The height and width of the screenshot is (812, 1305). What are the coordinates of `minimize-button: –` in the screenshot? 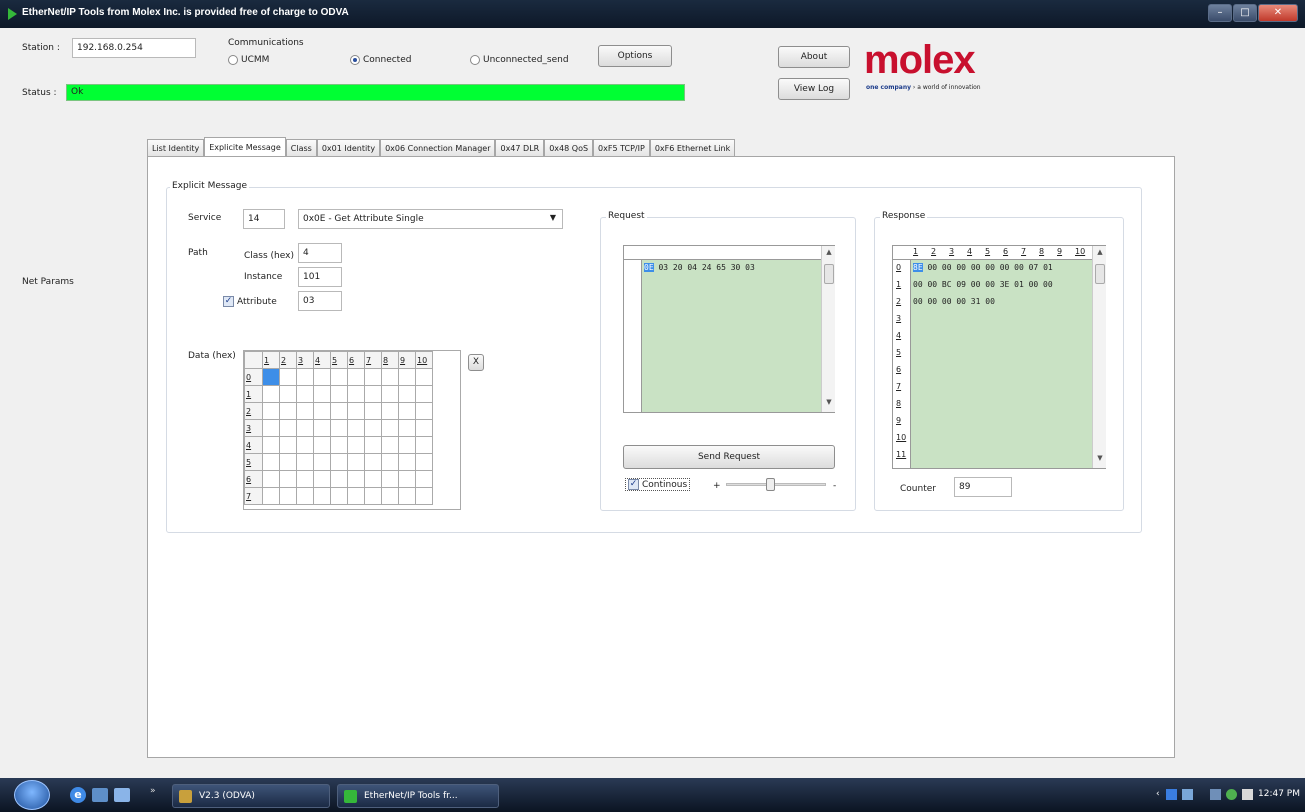 It's located at (1220, 13).